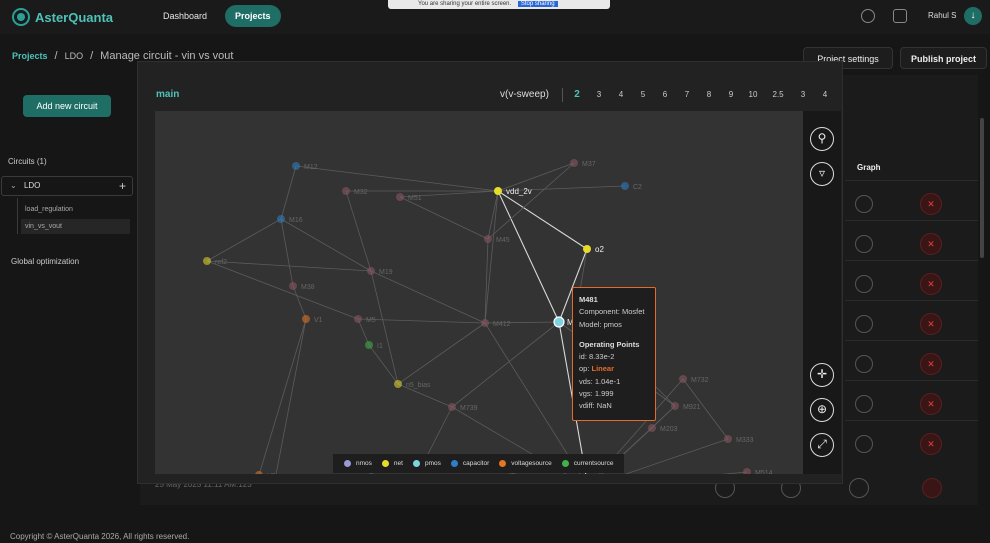  I want to click on sweep-tab: 5, so click(643, 95).